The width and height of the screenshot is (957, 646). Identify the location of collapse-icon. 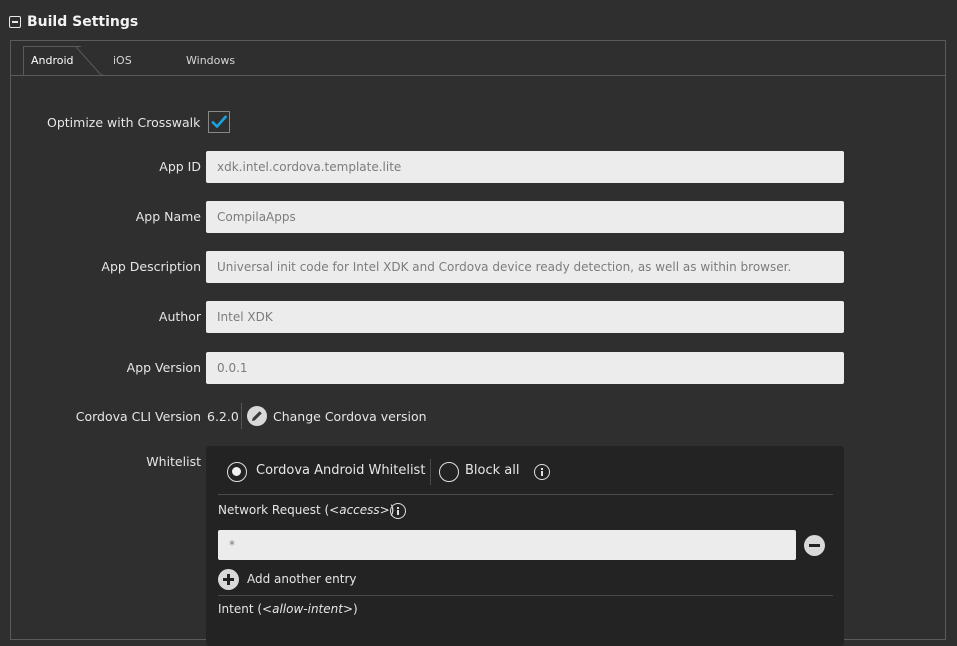
(15, 22).